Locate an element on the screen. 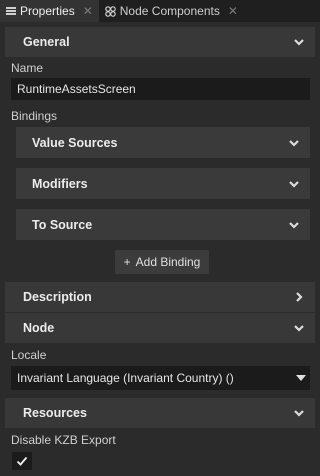 This screenshot has height=476, width=320. add-binding-button: + Add Binding is located at coordinates (162, 262).